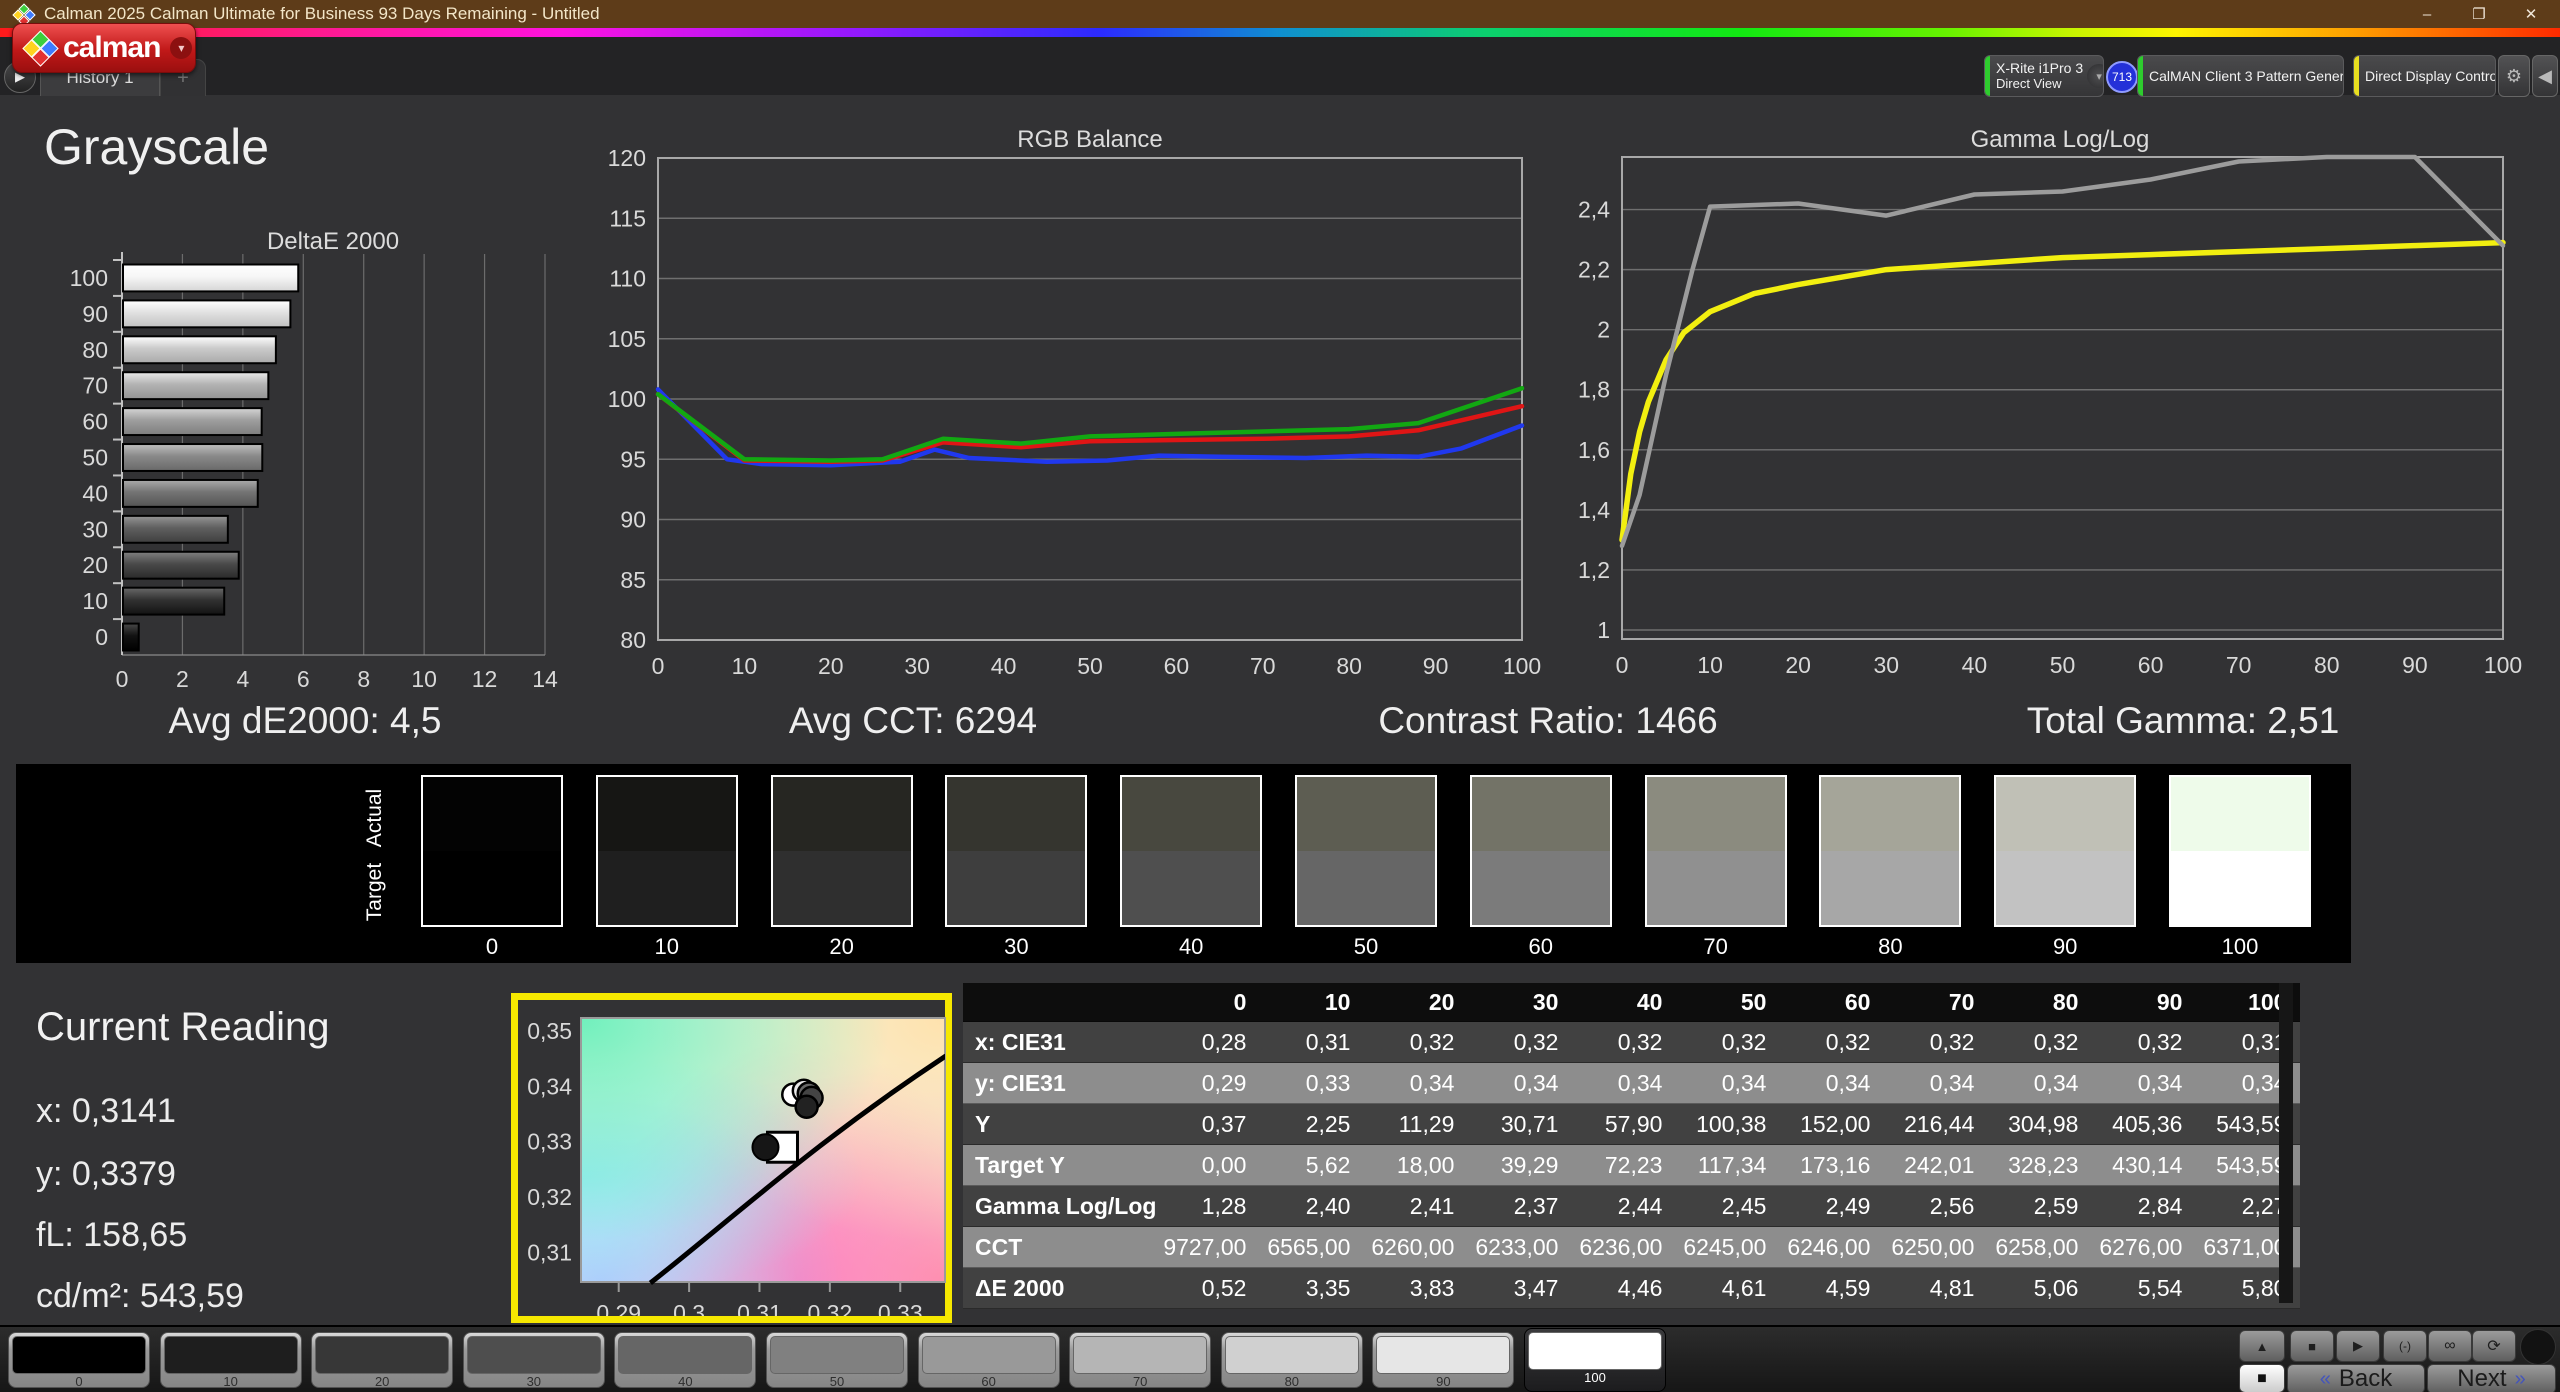 The width and height of the screenshot is (2560, 1392). Describe the element at coordinates (837, 1381) in the screenshot. I see `patch-label: 50` at that location.